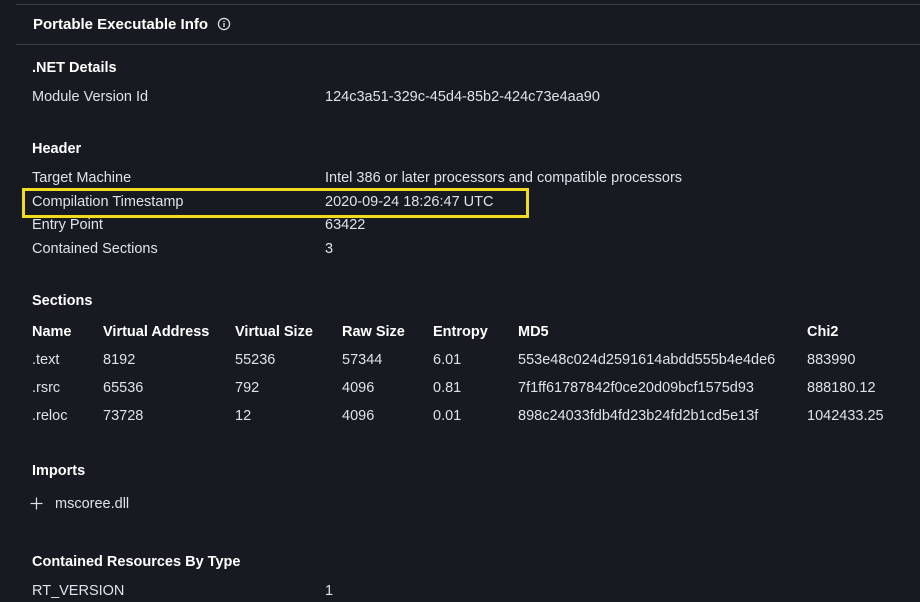  I want to click on header-section-title: Header, so click(57, 149).